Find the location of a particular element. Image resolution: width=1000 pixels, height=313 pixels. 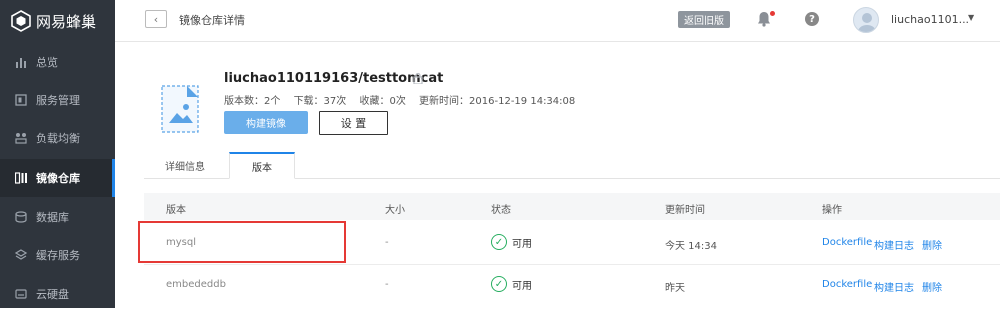

updated-time: 更新时间：2016-12-19 14:34:08 is located at coordinates (497, 101).